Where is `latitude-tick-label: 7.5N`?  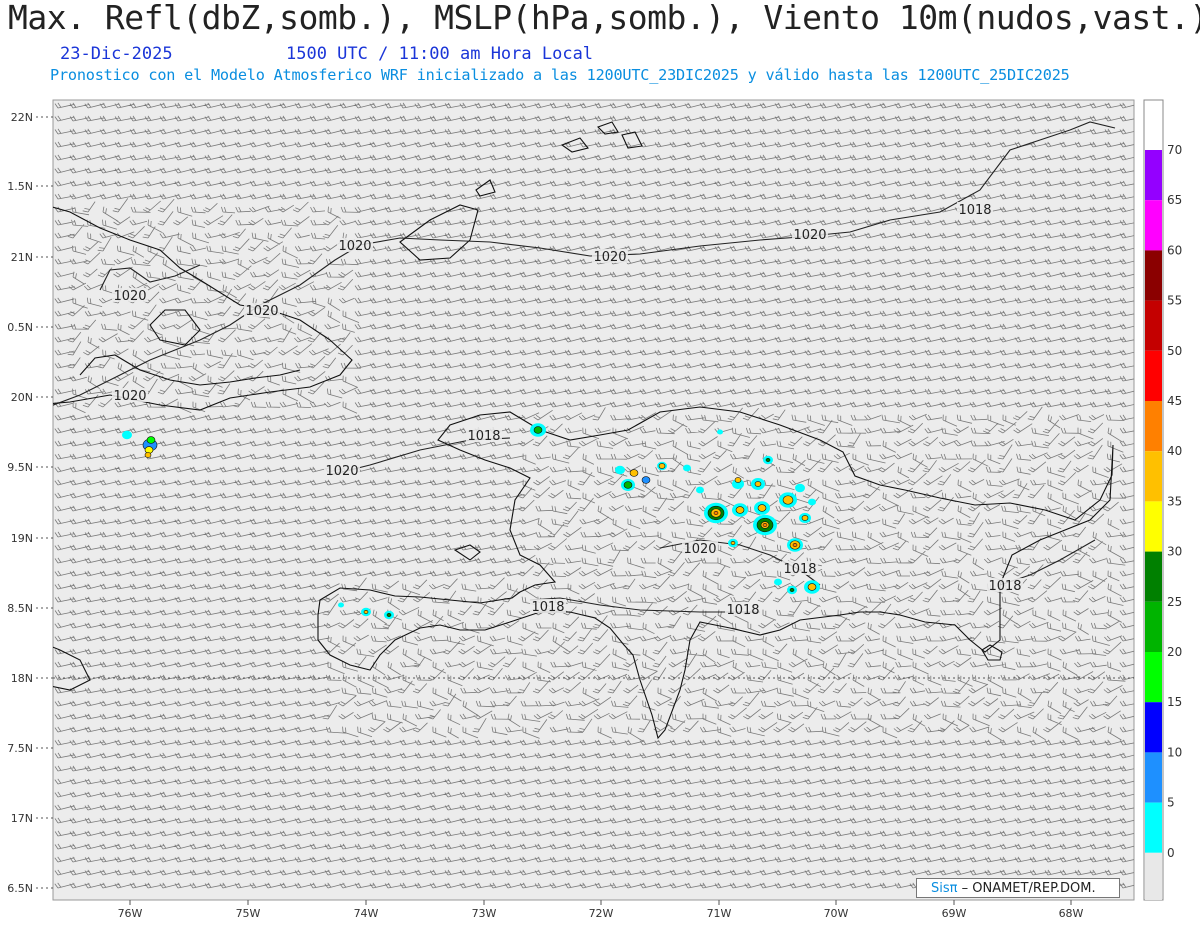 latitude-tick-label: 7.5N is located at coordinates (20, 748).